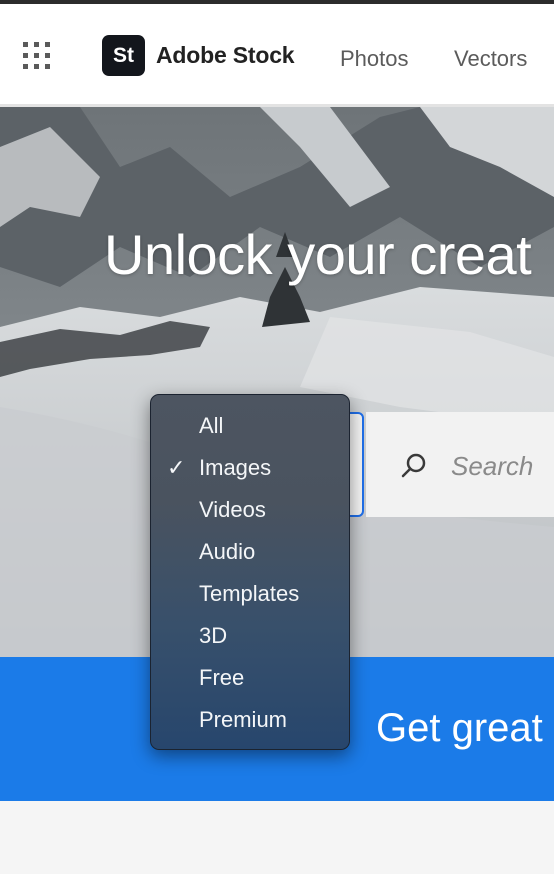 This screenshot has width=554, height=874. Describe the element at coordinates (213, 636) in the screenshot. I see `dropdown-option-3d: 3D` at that location.